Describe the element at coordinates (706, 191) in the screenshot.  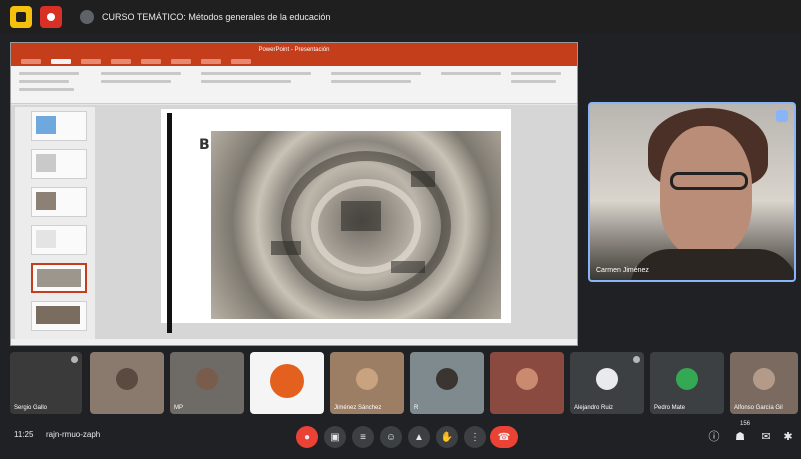
I see `speaker-face` at that location.